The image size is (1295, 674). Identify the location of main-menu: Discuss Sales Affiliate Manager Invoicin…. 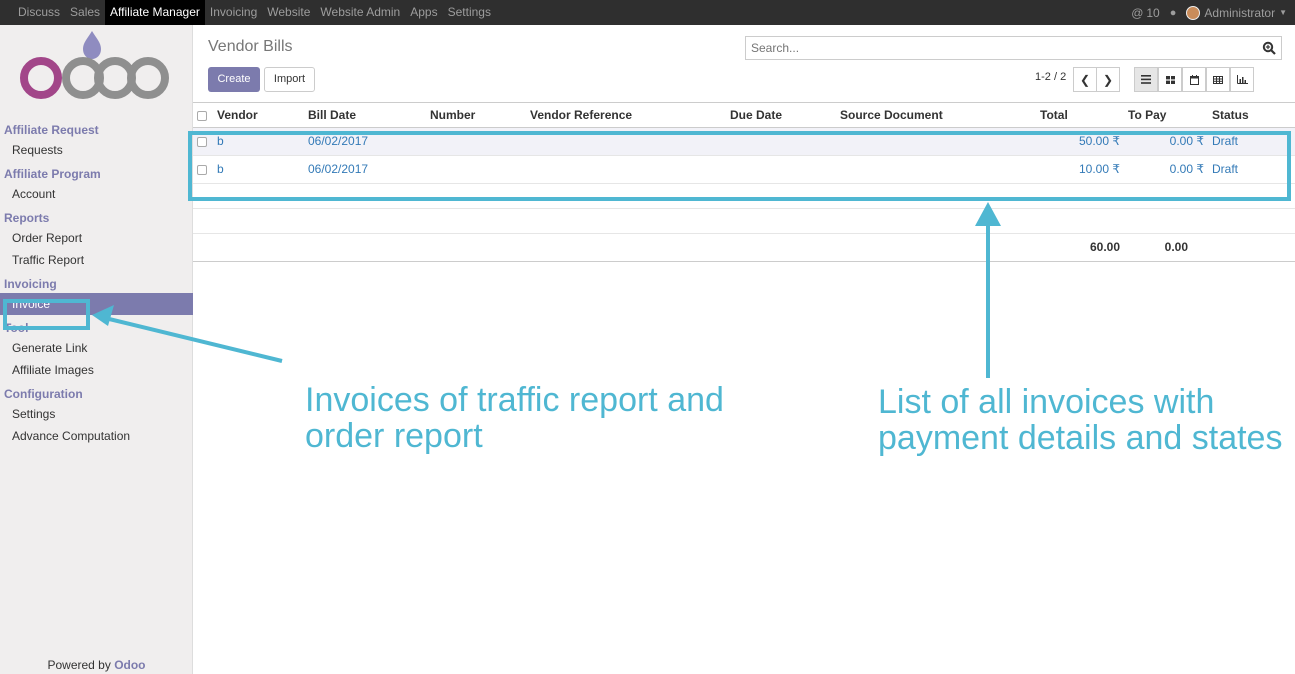
(248, 12).